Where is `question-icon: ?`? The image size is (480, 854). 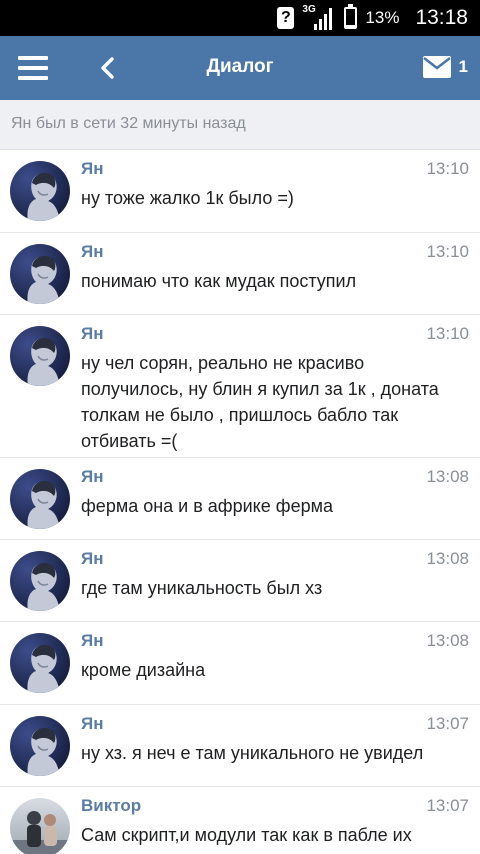 question-icon: ? is located at coordinates (286, 18).